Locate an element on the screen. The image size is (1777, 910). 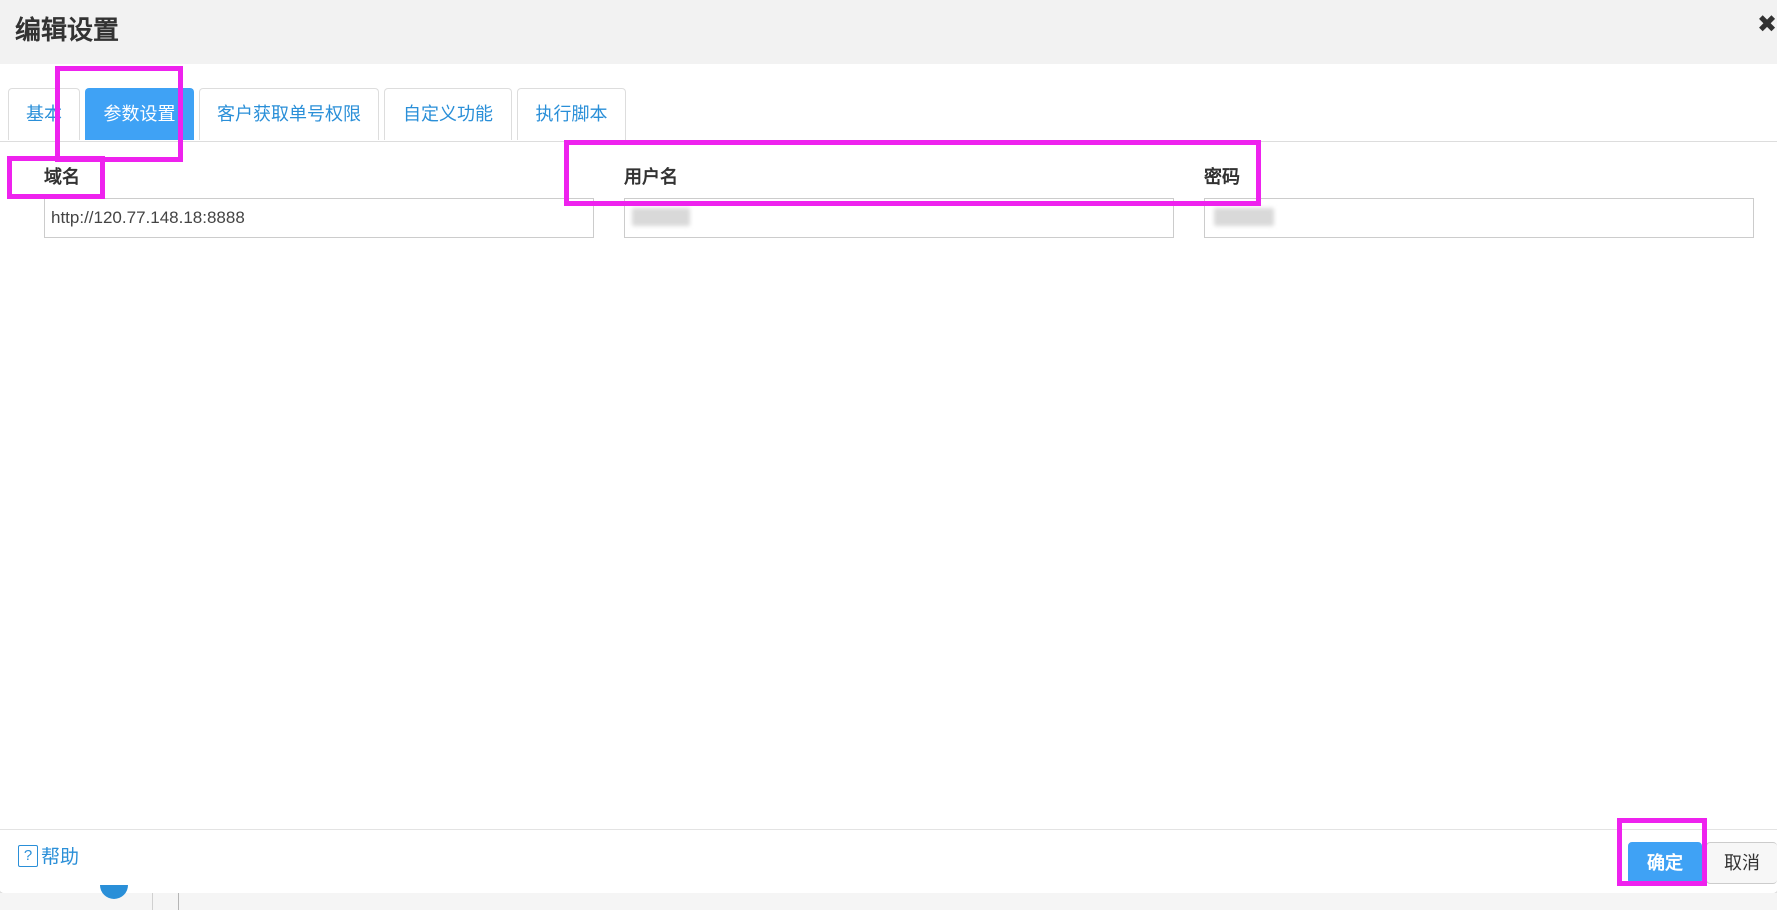
dialog-footer: ? 帮助 确定 取消 is located at coordinates (888, 861).